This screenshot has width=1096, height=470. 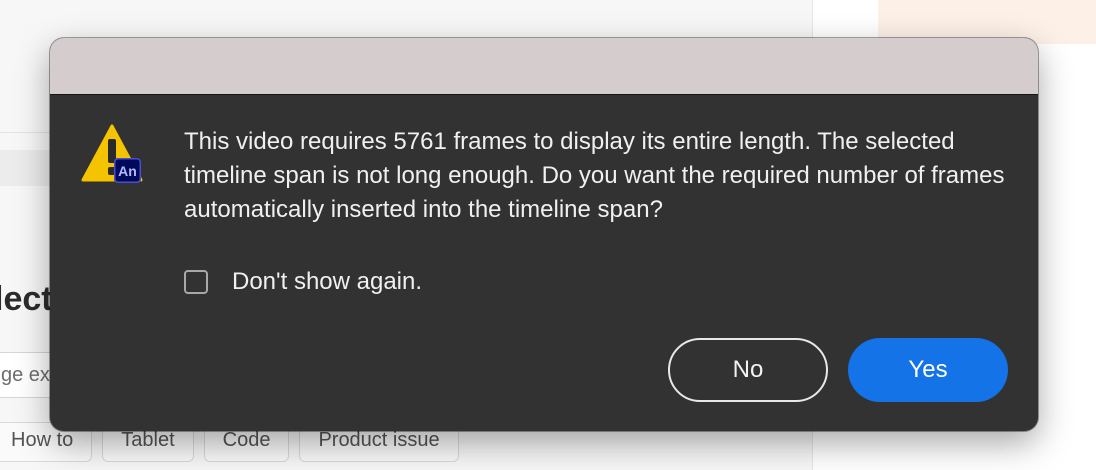 I want to click on animate-app-icon: An, so click(x=127, y=170).